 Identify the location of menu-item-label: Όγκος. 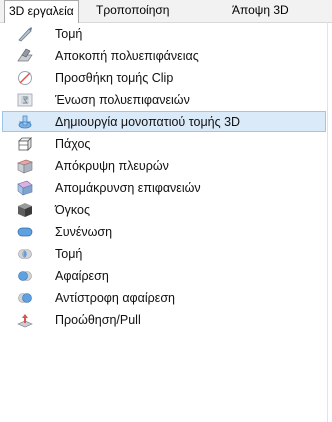
(73, 210).